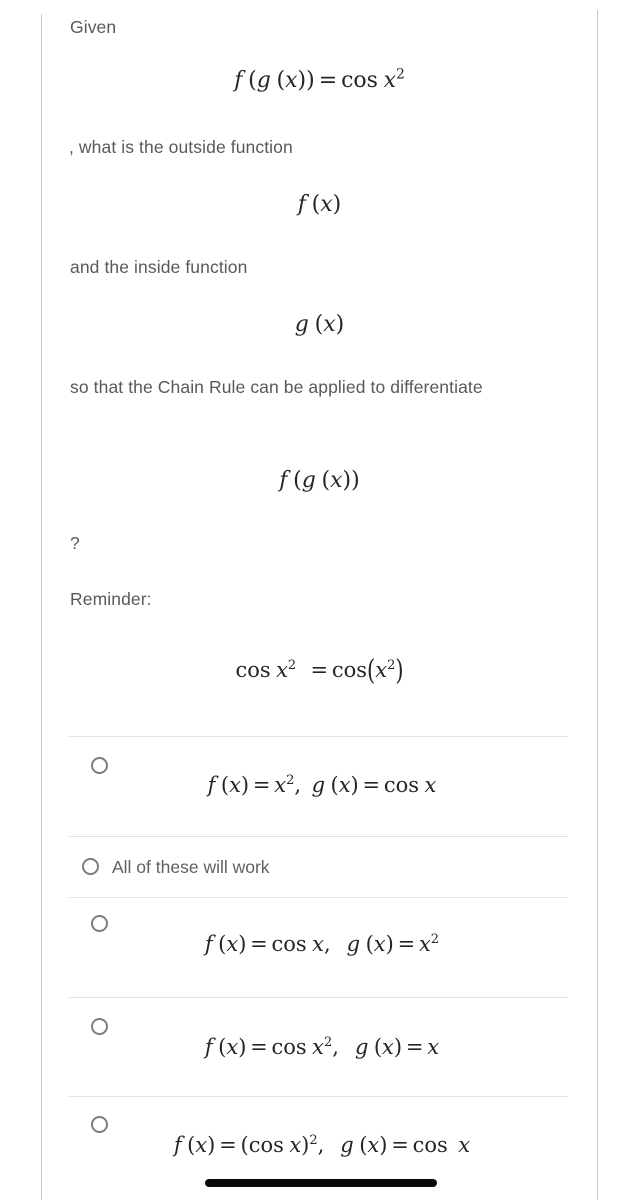  Describe the element at coordinates (319, 79) in the screenshot. I see `given-equation: f (g (x)) = cos x2` at that location.